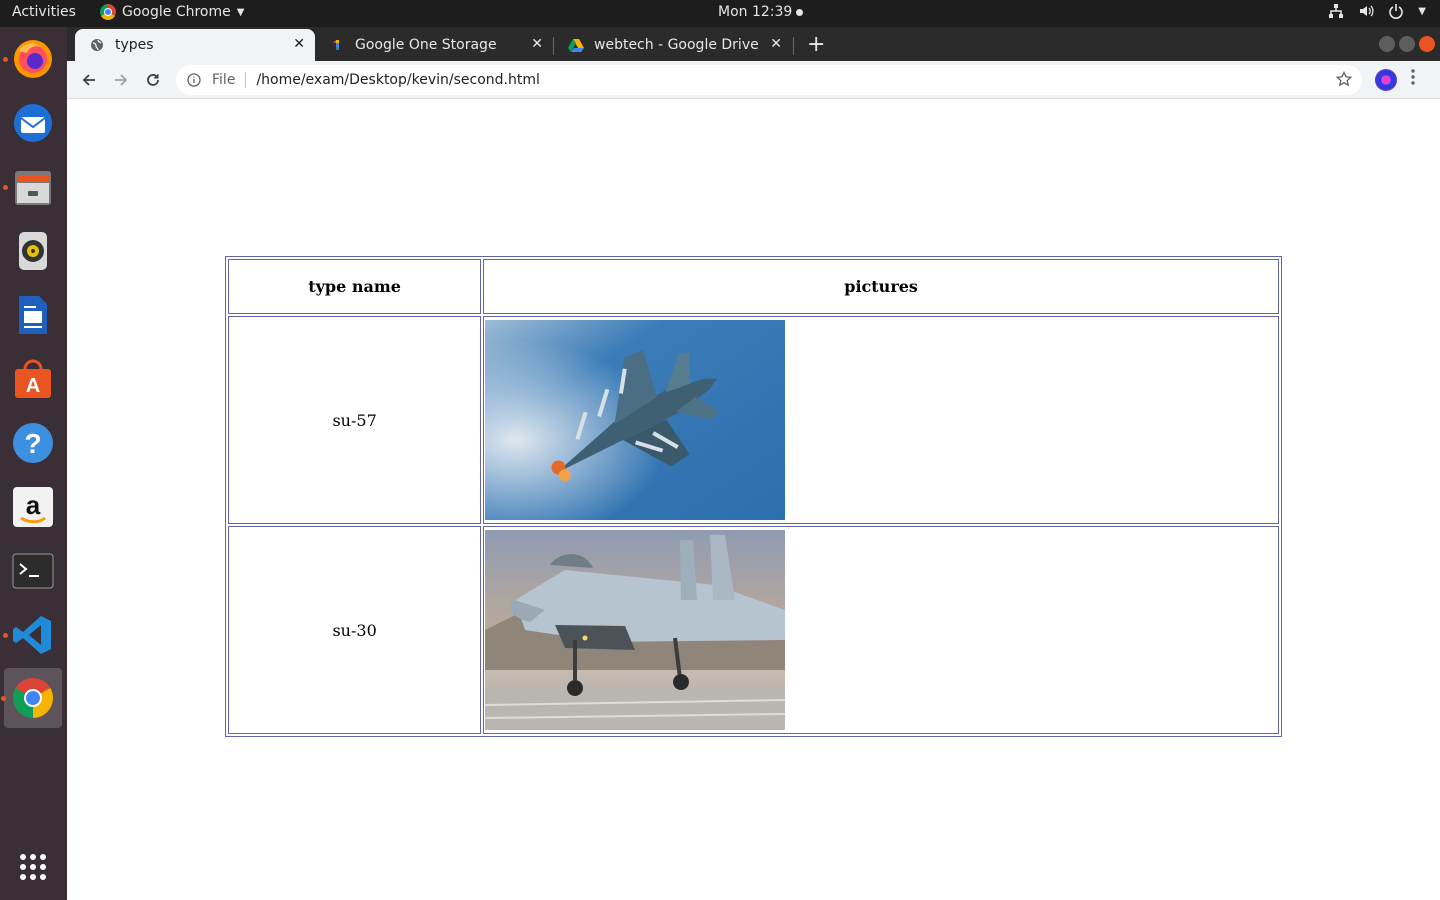  I want to click on header-pictures: pictures, so click(881, 286).